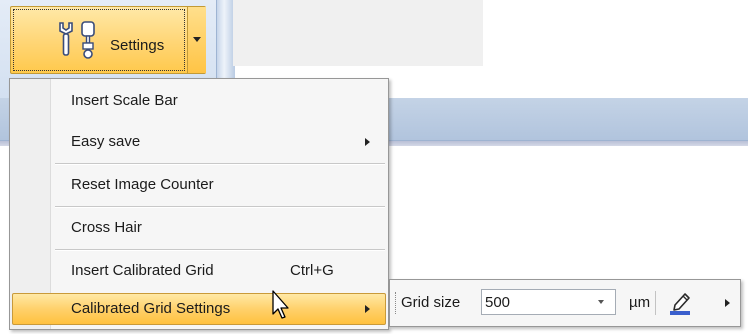 The height and width of the screenshot is (334, 748). Describe the element at coordinates (99, 40) in the screenshot. I see `settings-button: Settings` at that location.